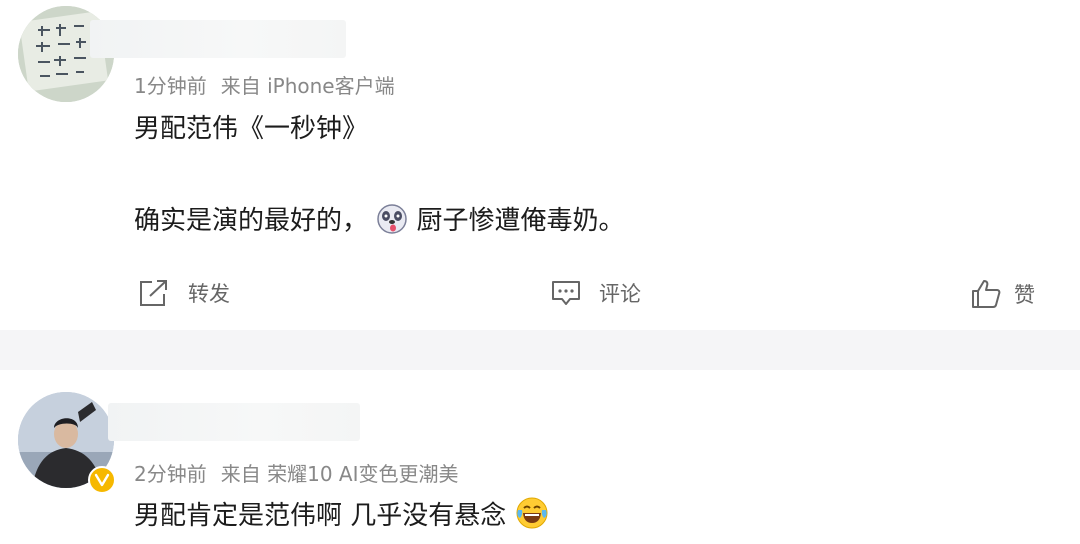  I want to click on repost-label: 转发, so click(209, 294).